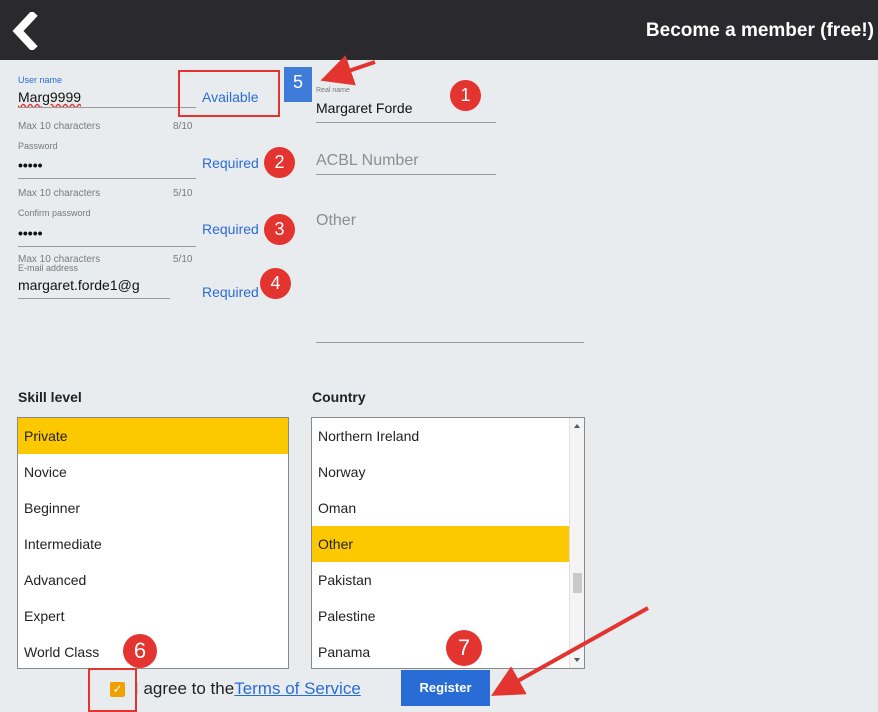 This screenshot has width=878, height=712. I want to click on country-option: Northern Ireland, so click(448, 436).